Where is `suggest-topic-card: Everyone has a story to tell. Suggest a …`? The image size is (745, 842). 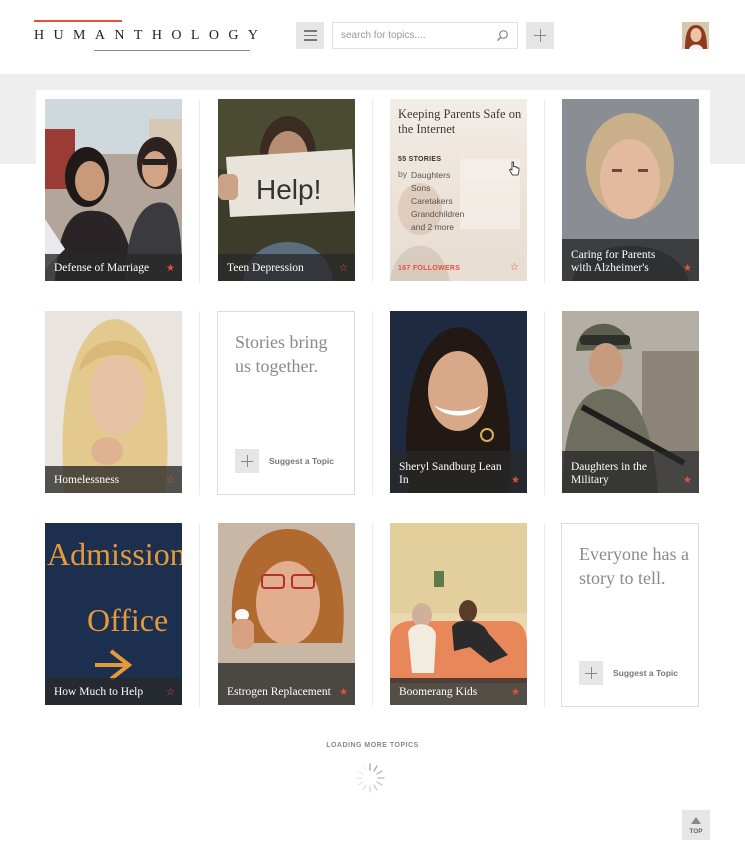 suggest-topic-card: Everyone has a story to tell. Suggest a … is located at coordinates (630, 615).